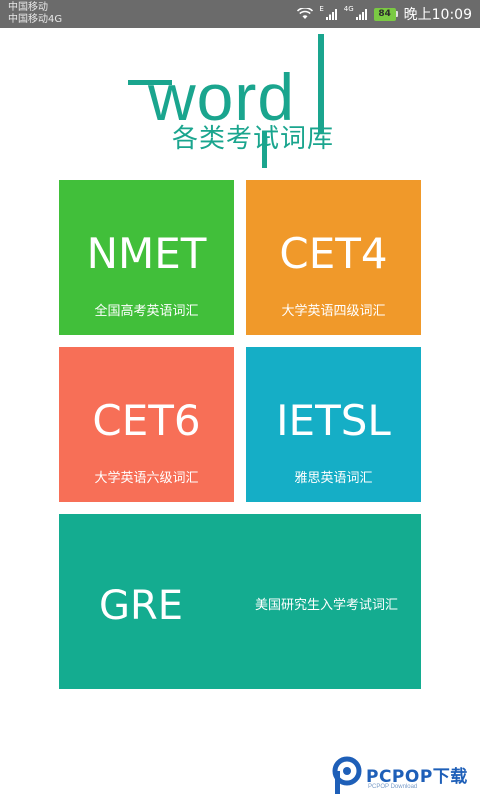 The width and height of the screenshot is (480, 800). I want to click on status-icons: E 4G 84 晚上10:09, so click(384, 14).